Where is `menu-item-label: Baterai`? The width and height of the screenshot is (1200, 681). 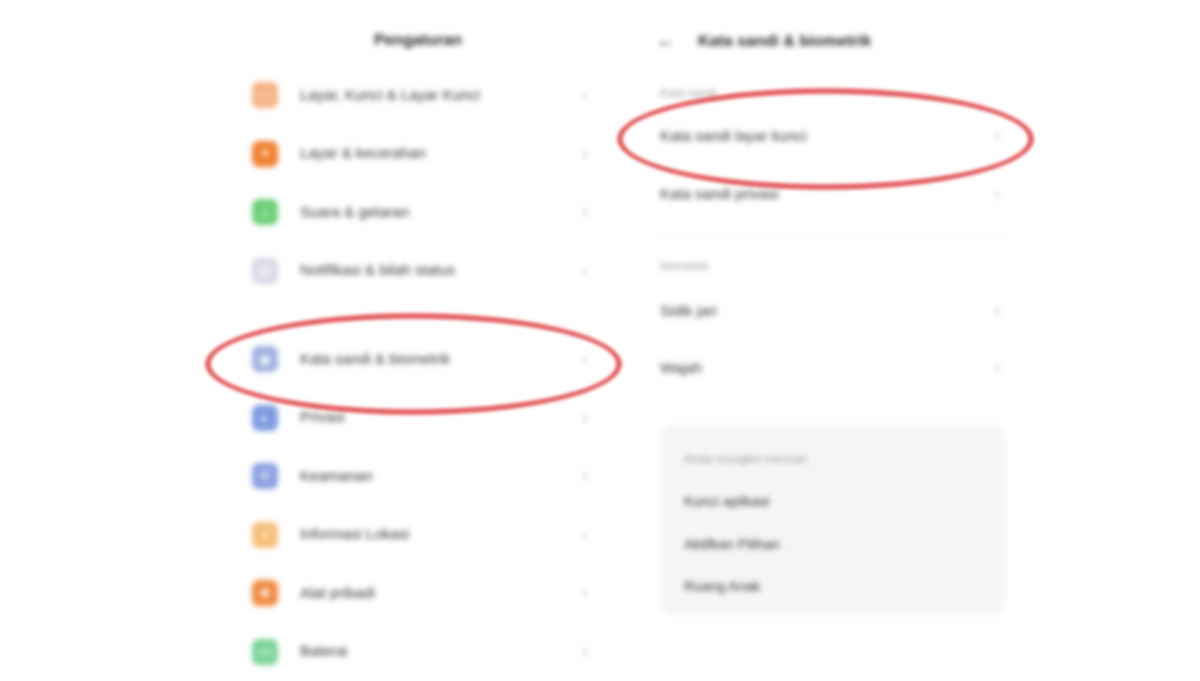
menu-item-label: Baterai is located at coordinates (324, 651).